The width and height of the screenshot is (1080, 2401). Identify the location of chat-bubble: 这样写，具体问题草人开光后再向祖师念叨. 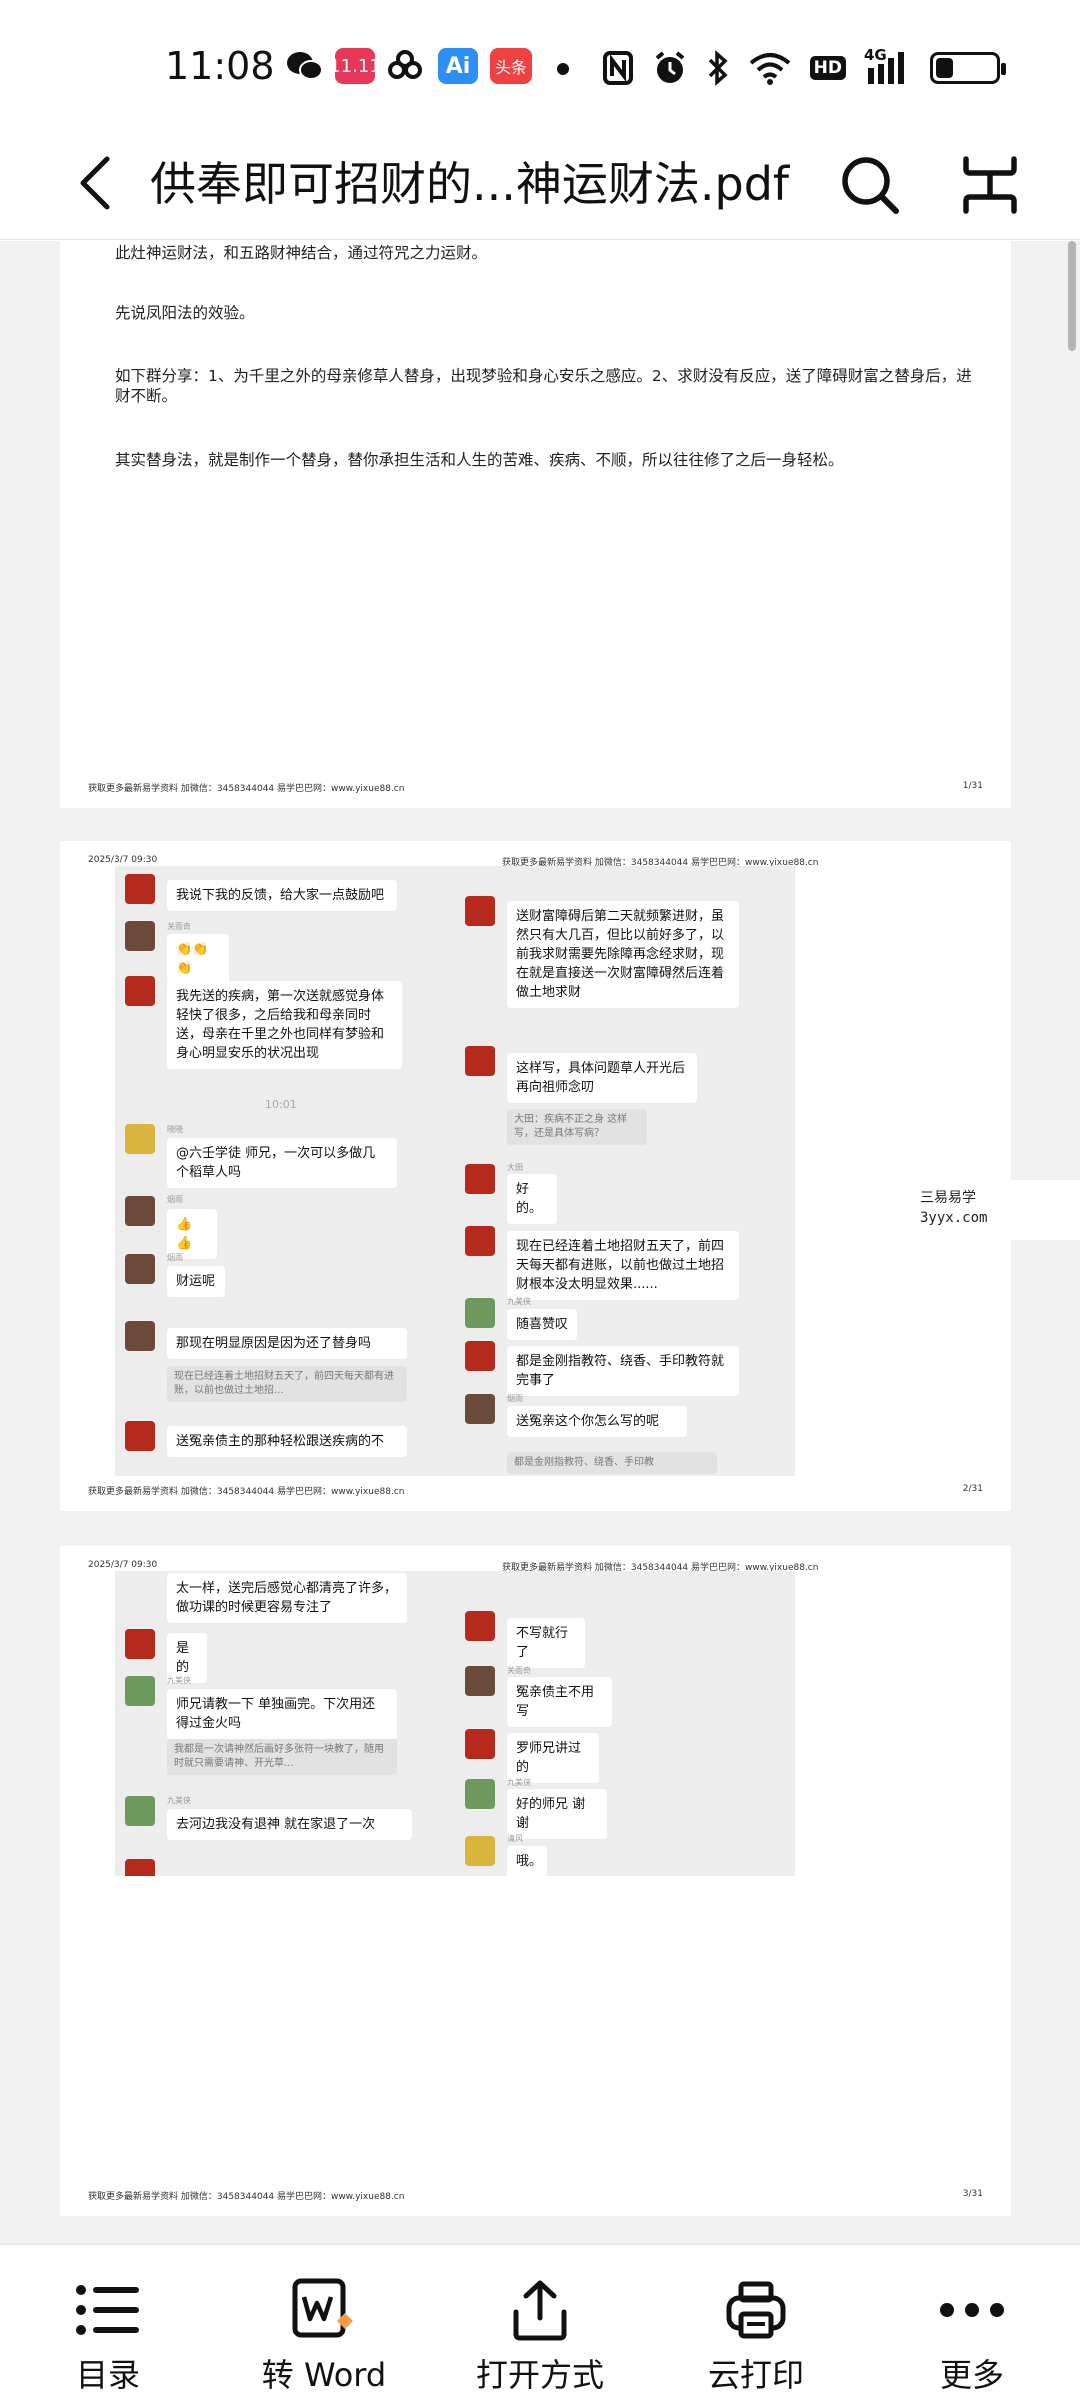
(602, 1078).